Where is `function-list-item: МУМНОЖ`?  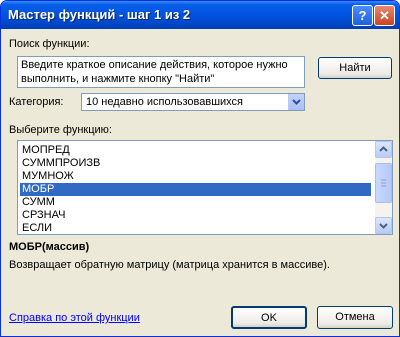 function-list-item: МУМНОЖ is located at coordinates (195, 176).